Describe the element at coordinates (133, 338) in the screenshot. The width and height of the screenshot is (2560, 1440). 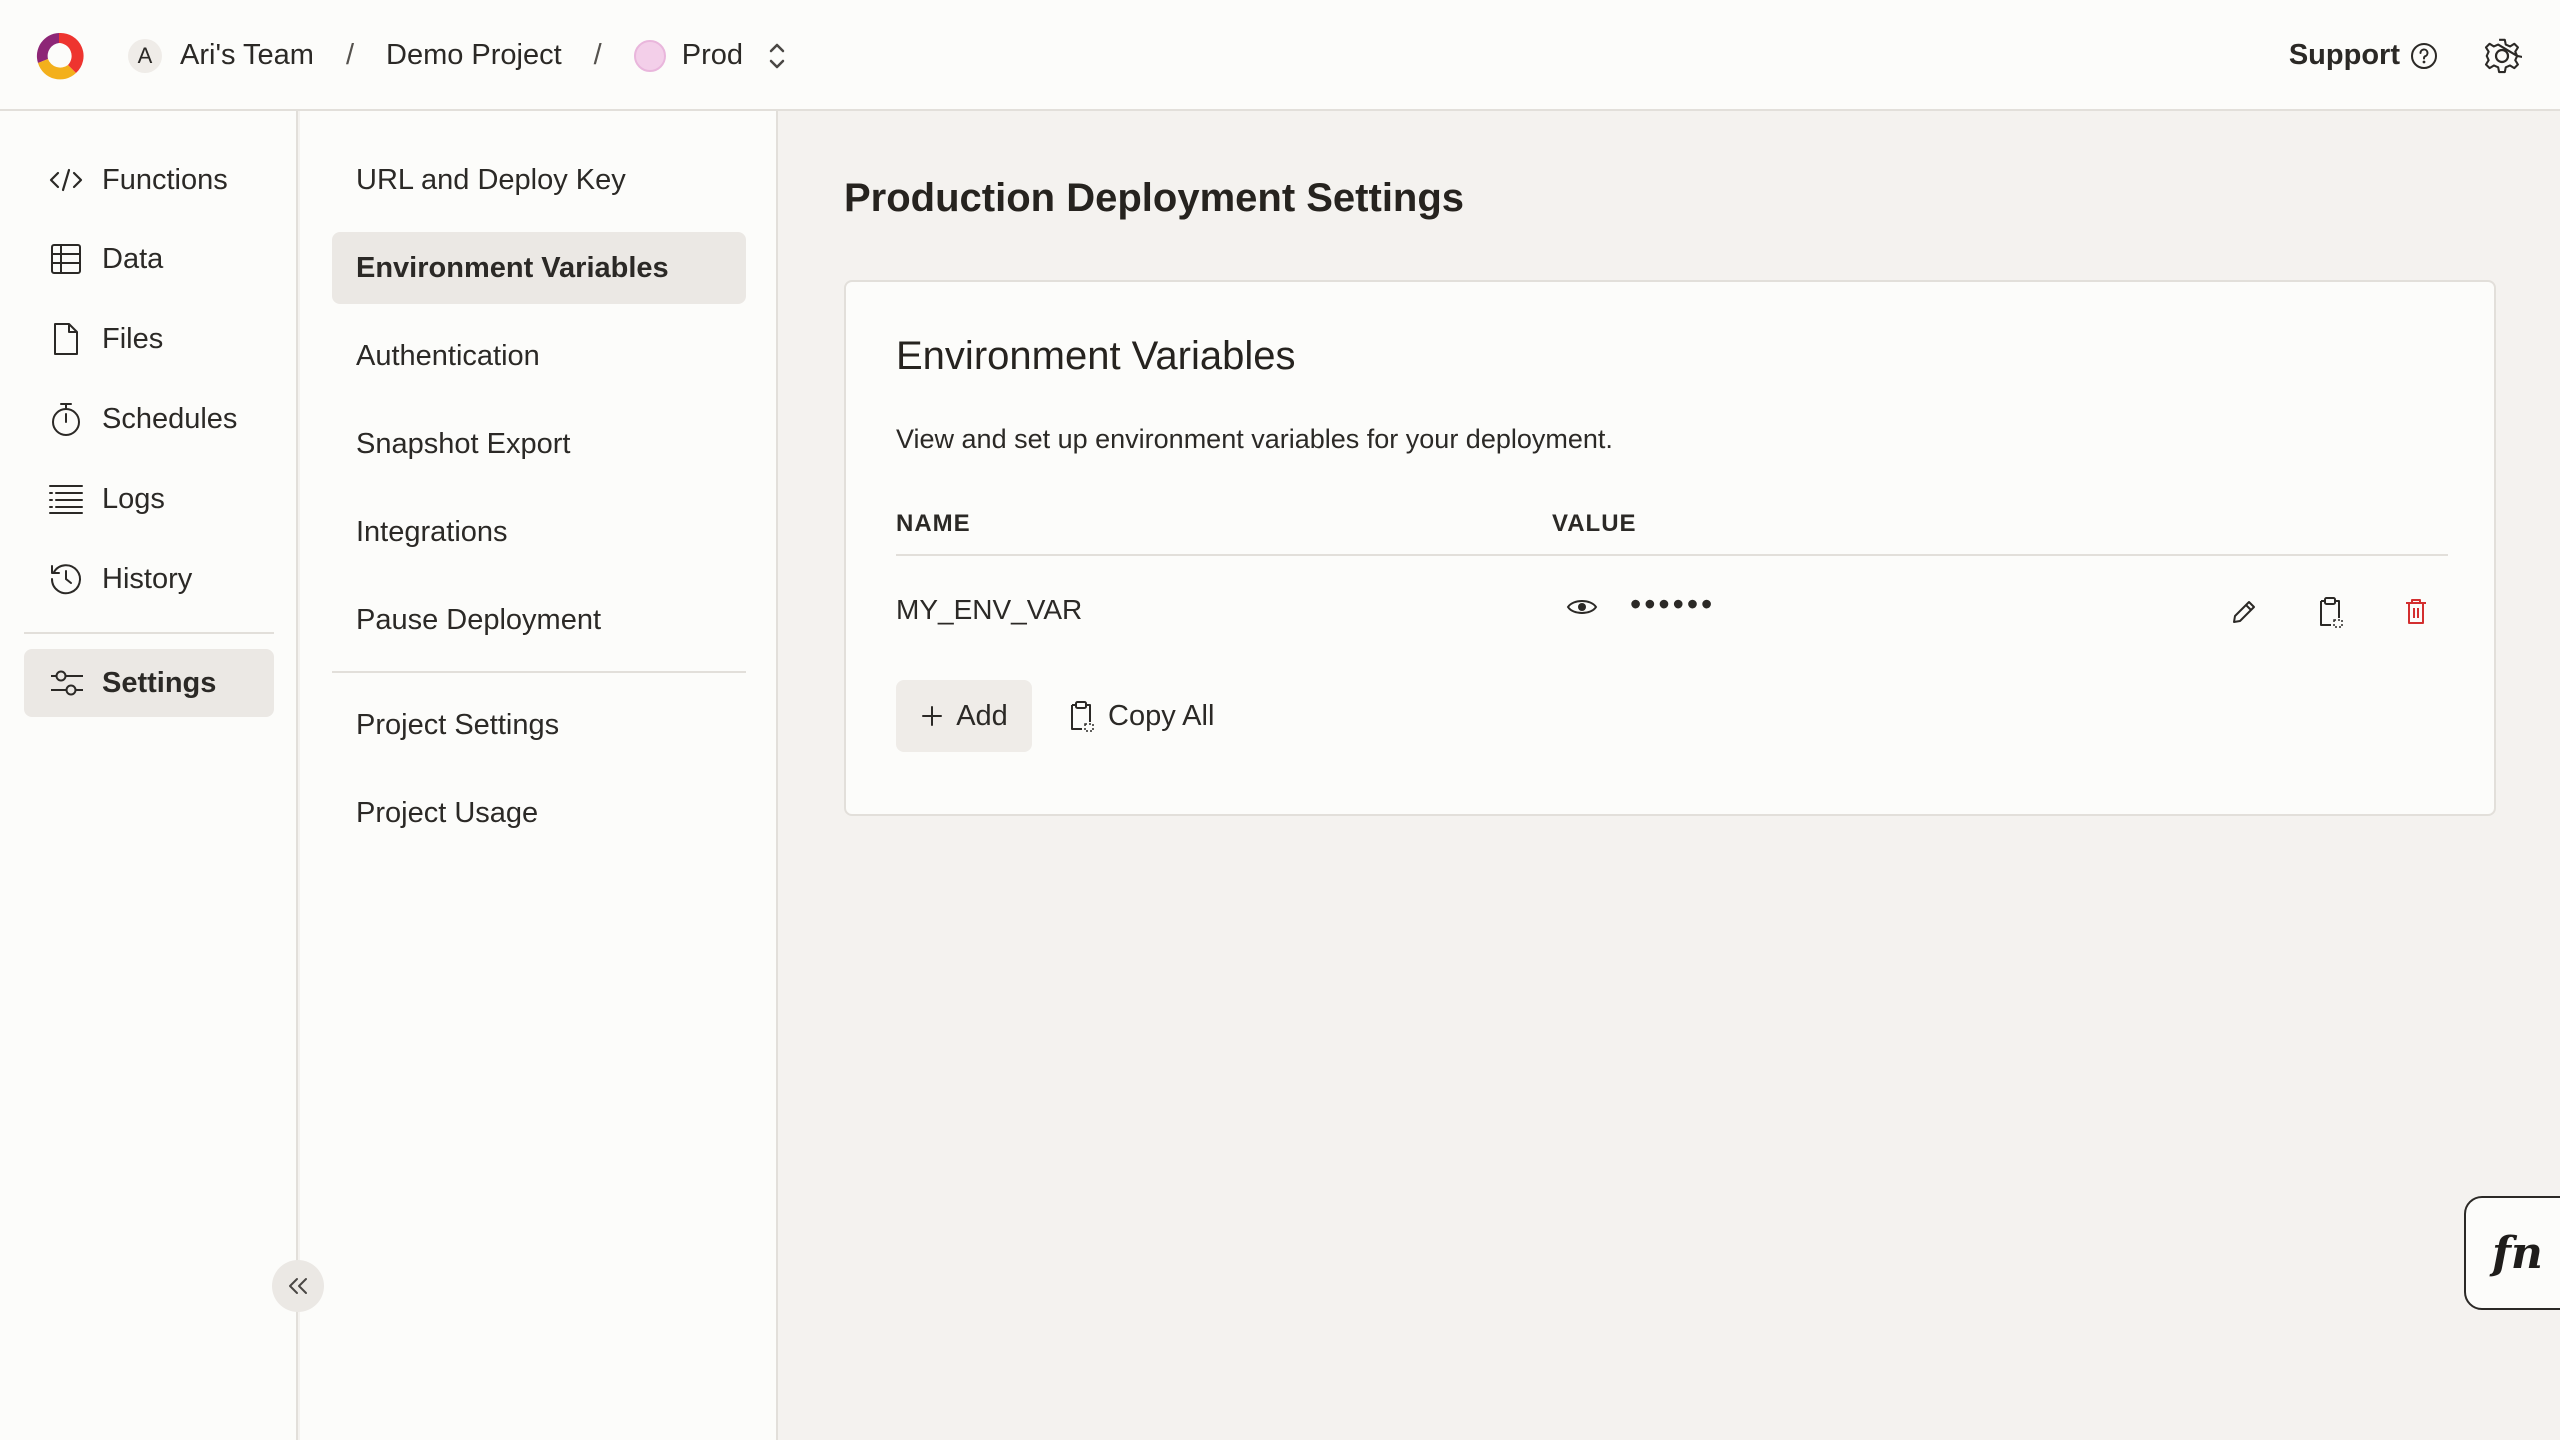
I see `sidebar-item-label: Files` at that location.